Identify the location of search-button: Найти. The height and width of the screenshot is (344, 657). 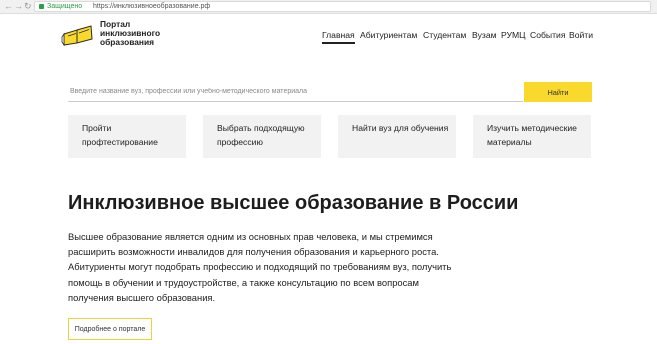
(558, 92).